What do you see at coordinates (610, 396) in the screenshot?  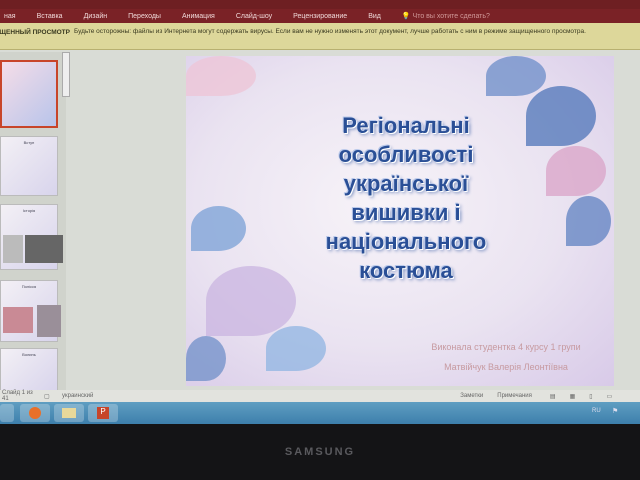 I see `slideshow-icon: ▭` at bounding box center [610, 396].